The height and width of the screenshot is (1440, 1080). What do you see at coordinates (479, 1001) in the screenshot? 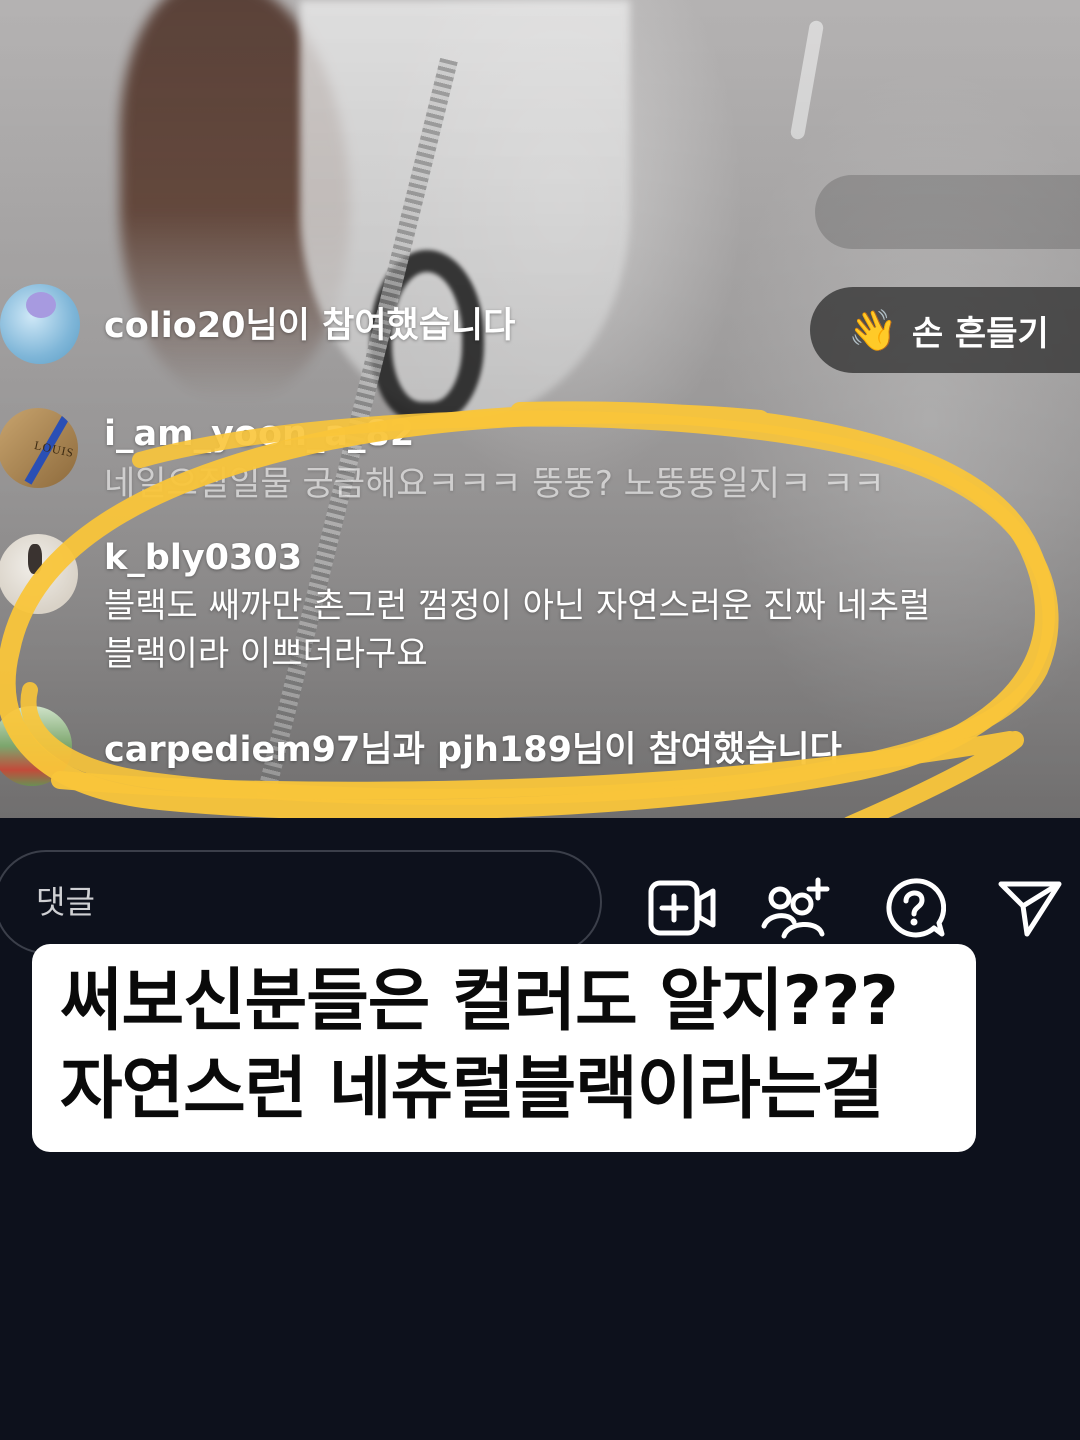
I see `caption-line-1: 써보신분들은 컬러도 알지???` at bounding box center [479, 1001].